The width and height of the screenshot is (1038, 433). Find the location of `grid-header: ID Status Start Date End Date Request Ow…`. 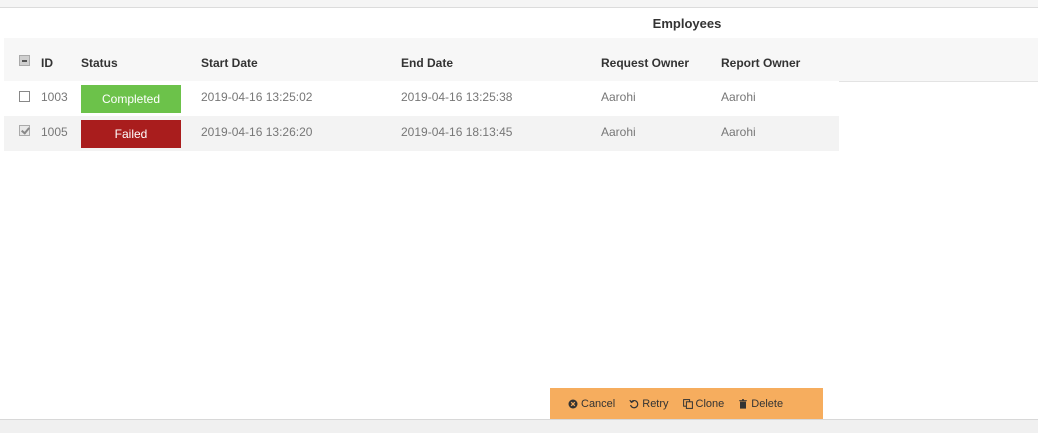

grid-header: ID Status Start Date End Date Request Ow… is located at coordinates (521, 60).